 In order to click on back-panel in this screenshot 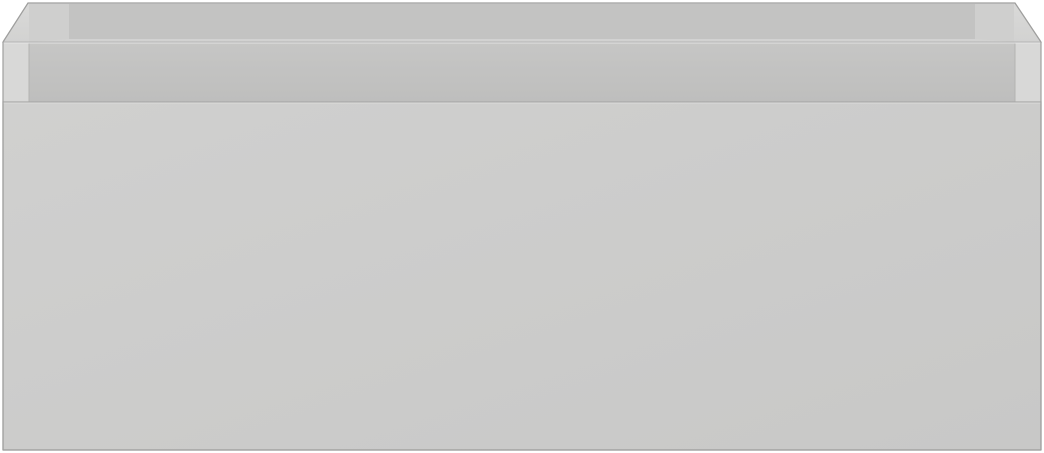, I will do `click(522, 21)`.